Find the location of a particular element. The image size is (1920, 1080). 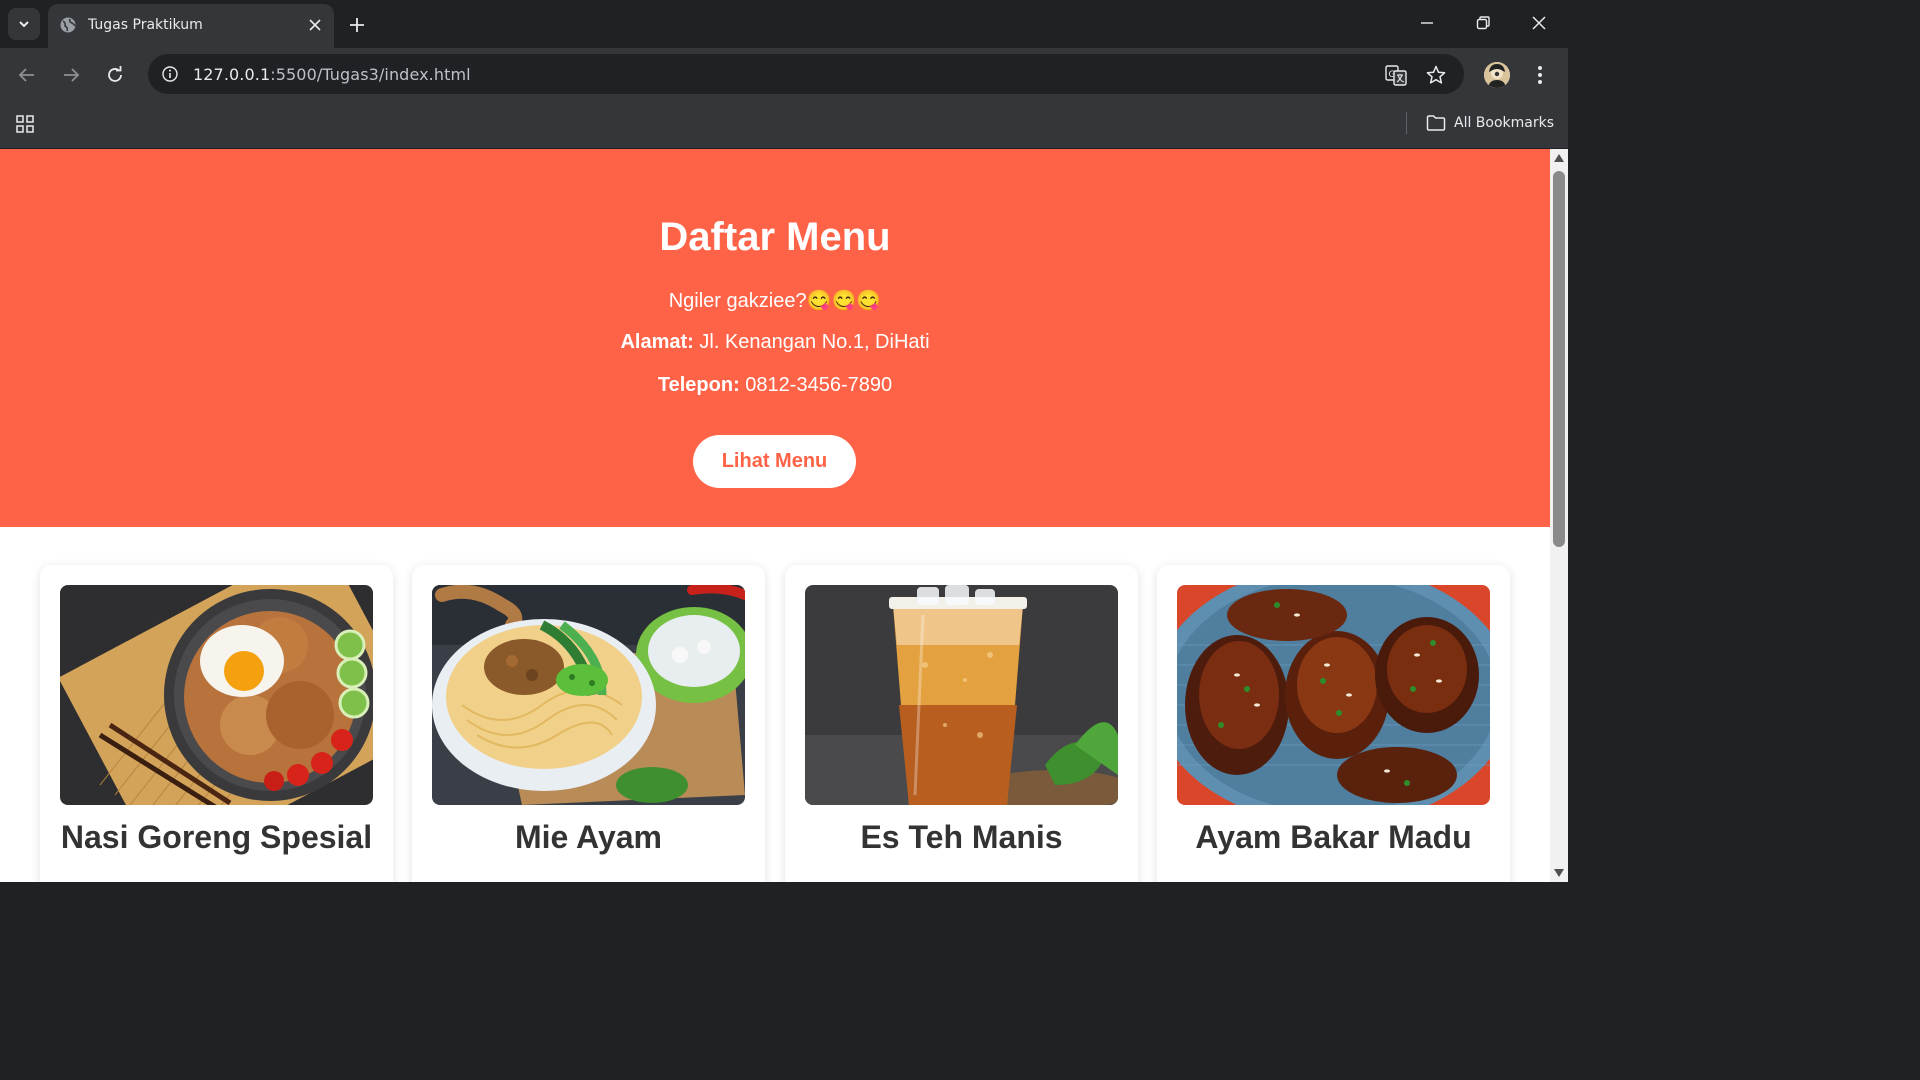

menu-item-name: Ayam Bakar Madu is located at coordinates (1333, 837).